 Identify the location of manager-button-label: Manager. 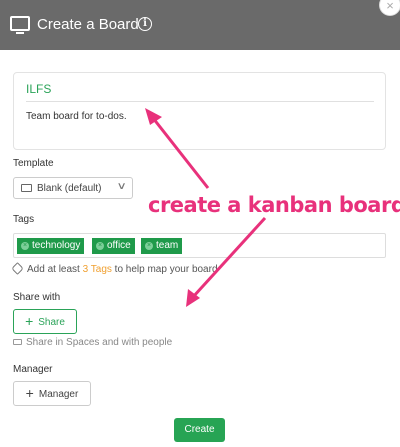
(58, 394).